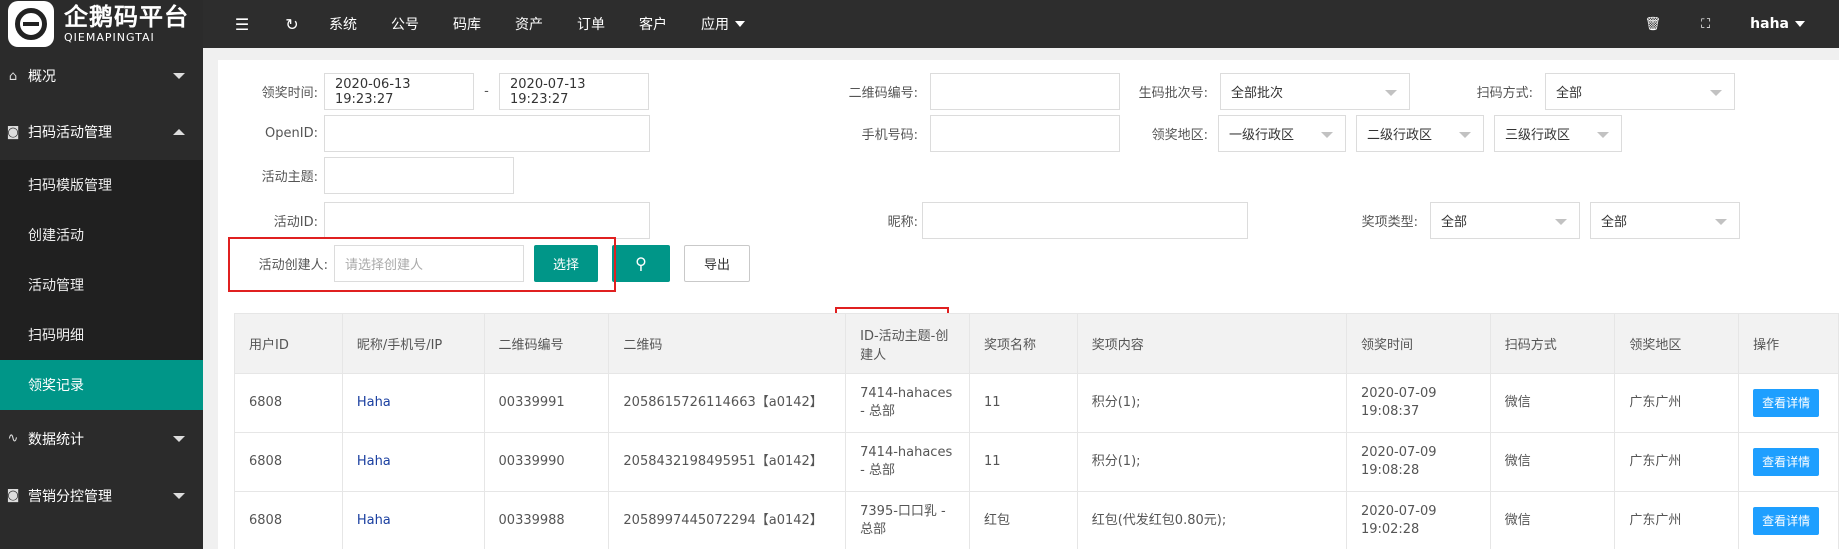 This screenshot has height=549, width=1839. Describe the element at coordinates (1025, 133) in the screenshot. I see `phone-input` at that location.